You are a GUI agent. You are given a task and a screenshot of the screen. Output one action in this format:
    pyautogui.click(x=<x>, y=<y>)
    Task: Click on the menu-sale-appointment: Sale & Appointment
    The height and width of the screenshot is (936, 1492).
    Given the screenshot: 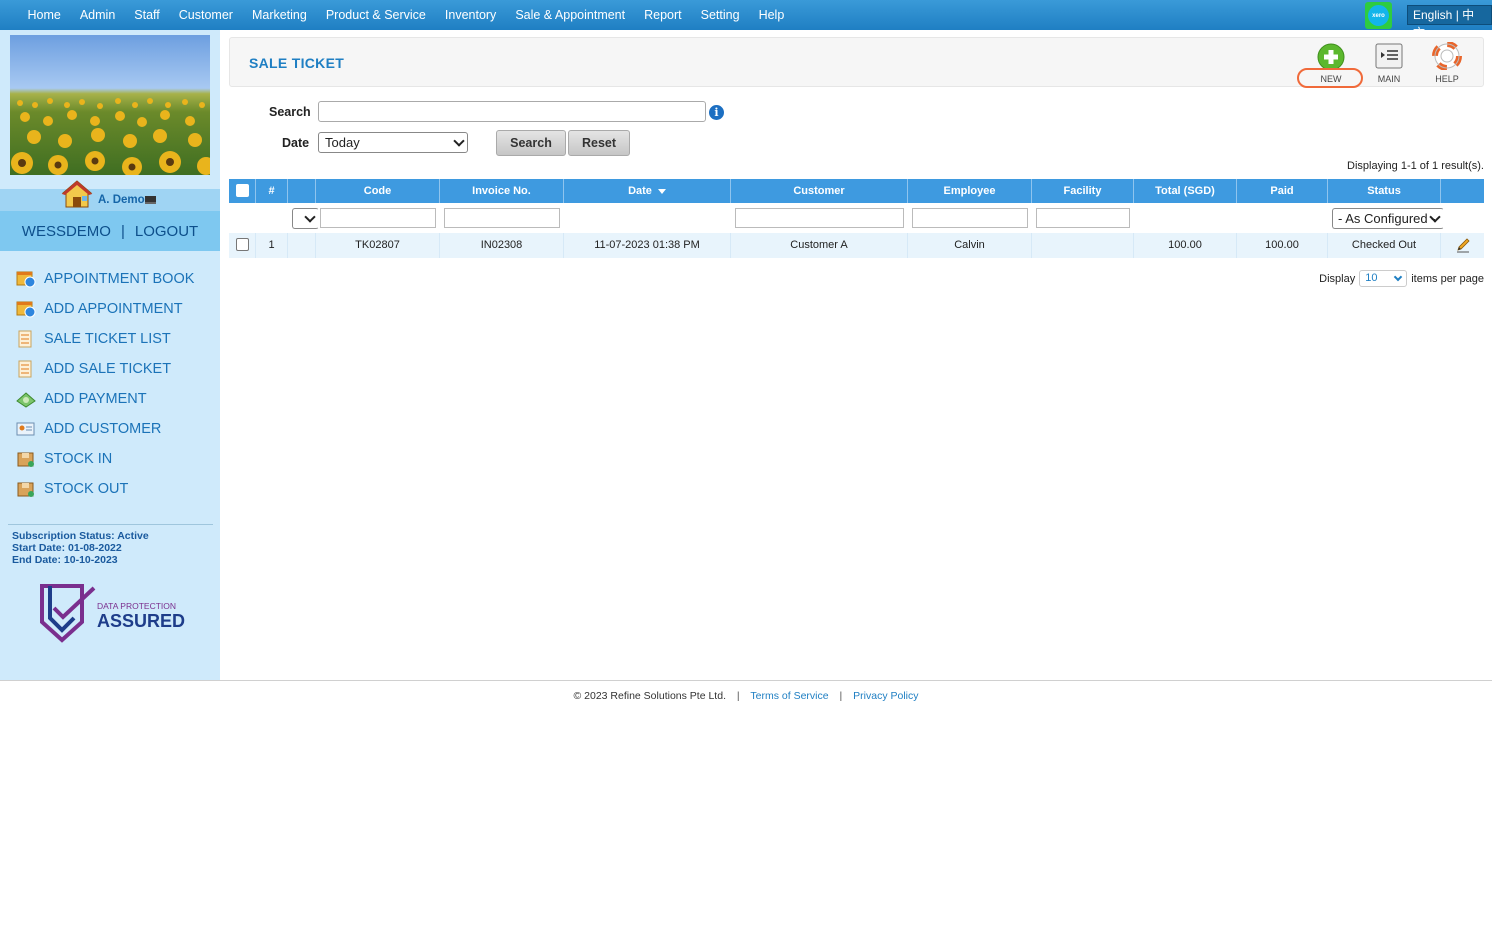 What is the action you would take?
    pyautogui.click(x=570, y=15)
    